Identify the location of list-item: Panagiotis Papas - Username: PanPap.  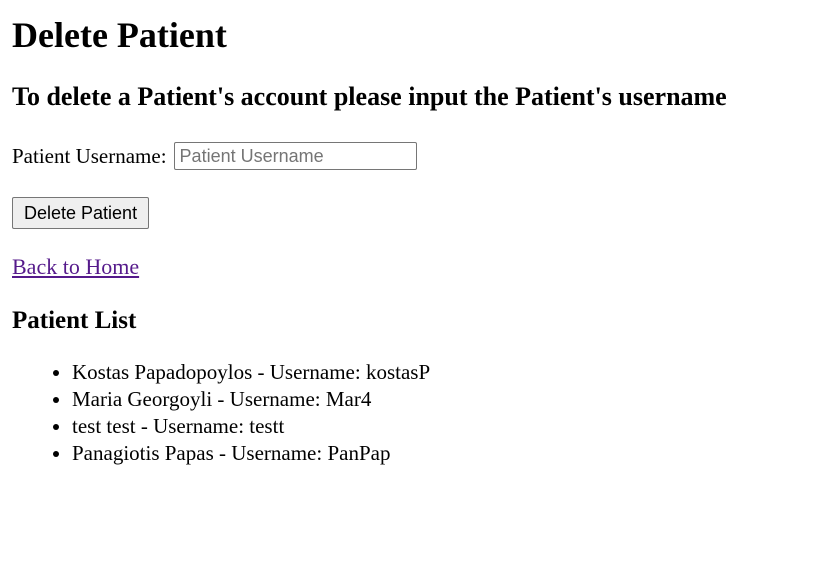
(448, 453).